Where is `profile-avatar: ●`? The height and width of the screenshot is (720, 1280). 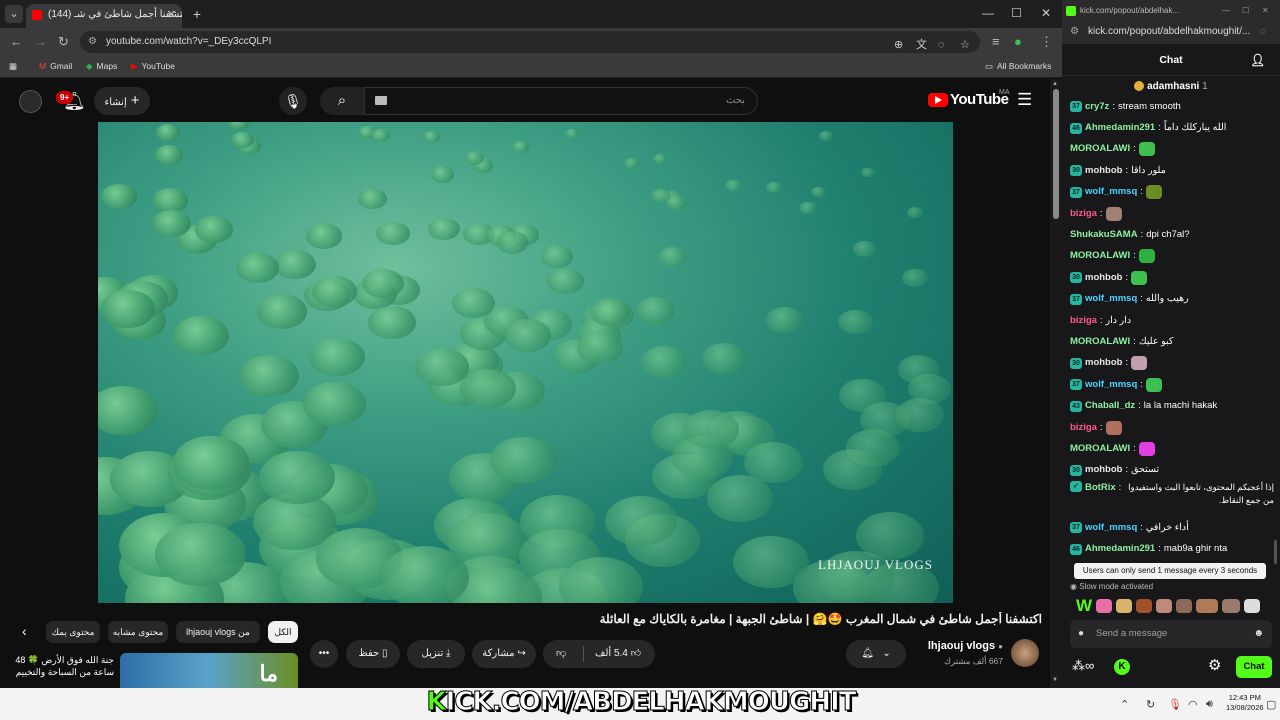
profile-avatar: ● is located at coordinates (1018, 41).